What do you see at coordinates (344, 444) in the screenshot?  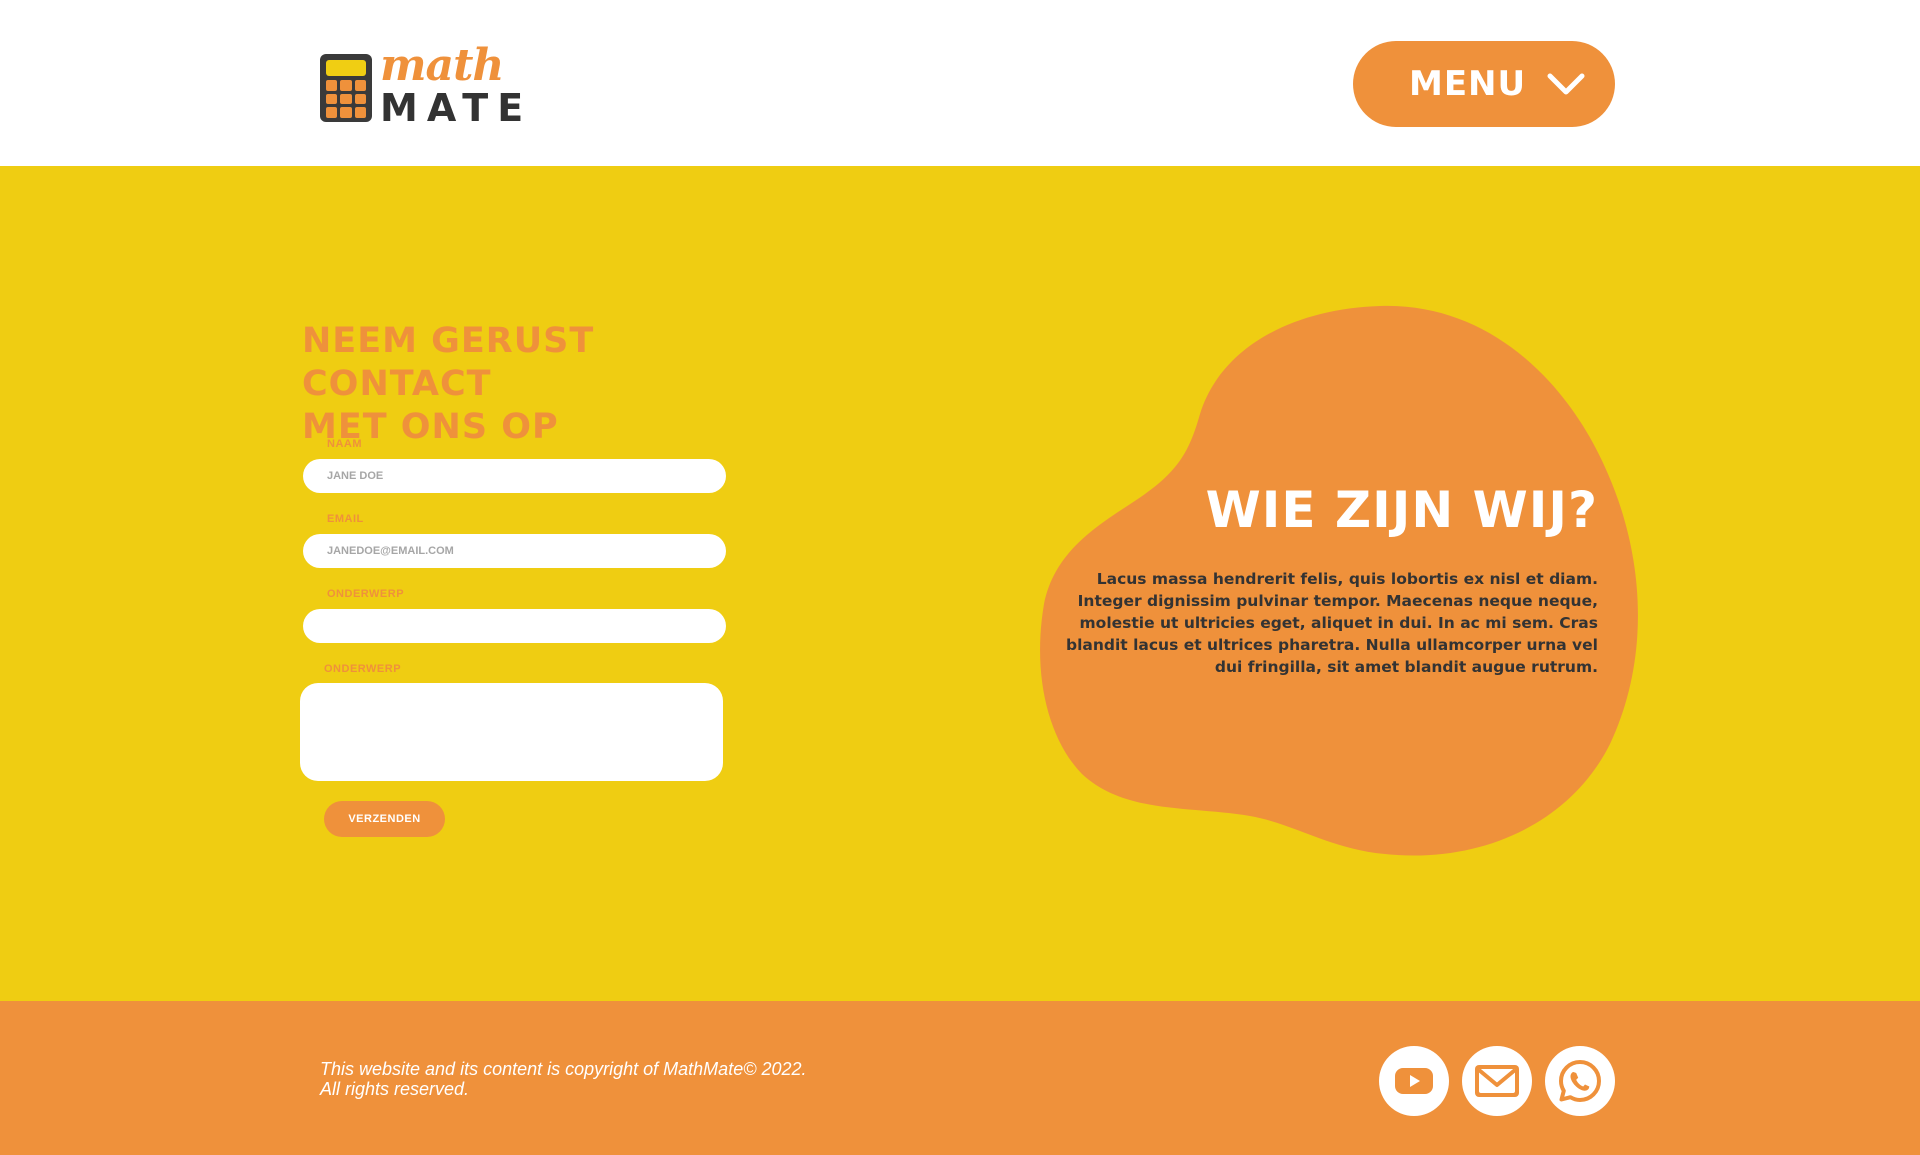 I see `name-label: NAAM` at bounding box center [344, 444].